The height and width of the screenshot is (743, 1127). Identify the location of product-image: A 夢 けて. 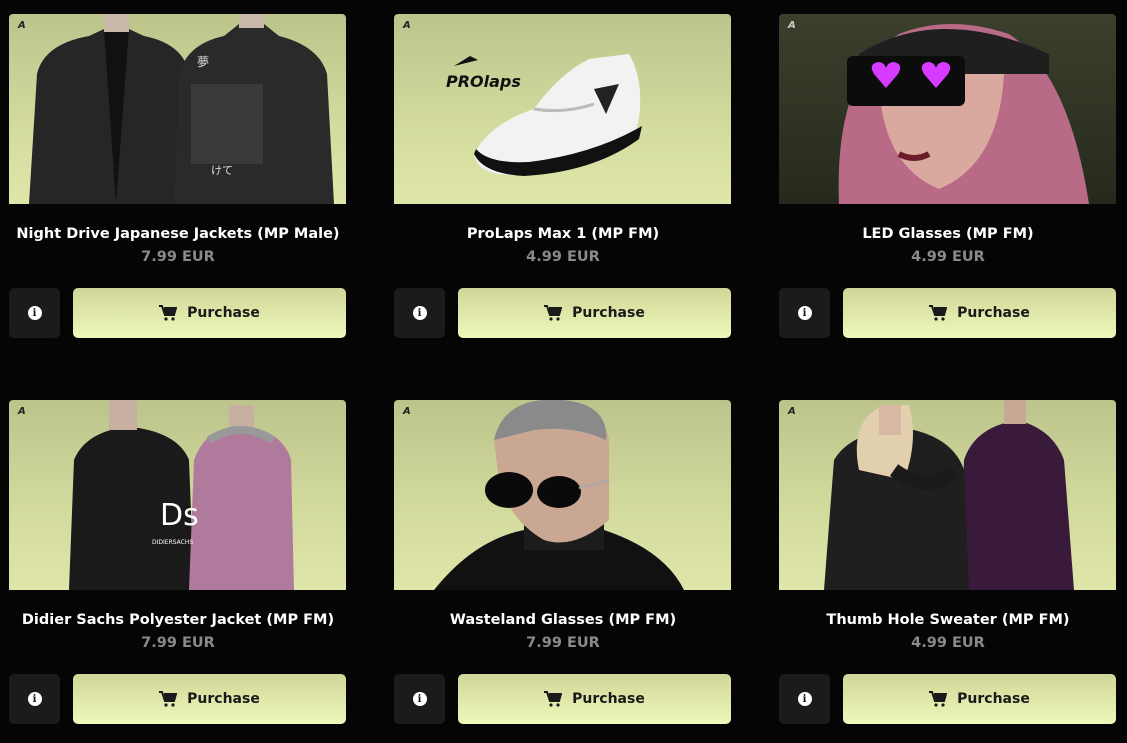
(177, 109).